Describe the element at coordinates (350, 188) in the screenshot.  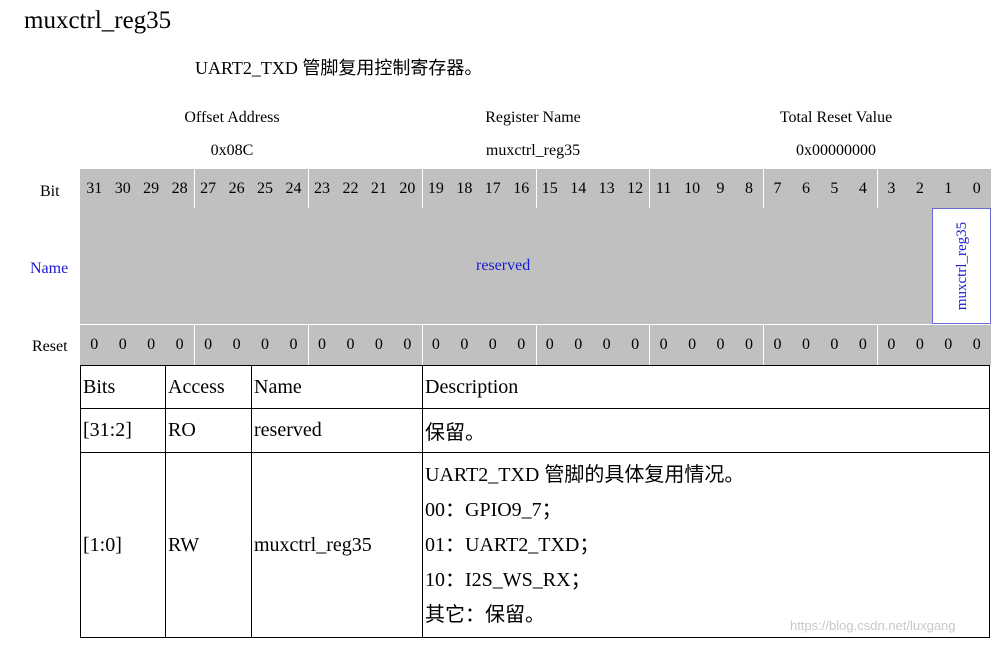
I see `bit-number-cell: 22` at that location.